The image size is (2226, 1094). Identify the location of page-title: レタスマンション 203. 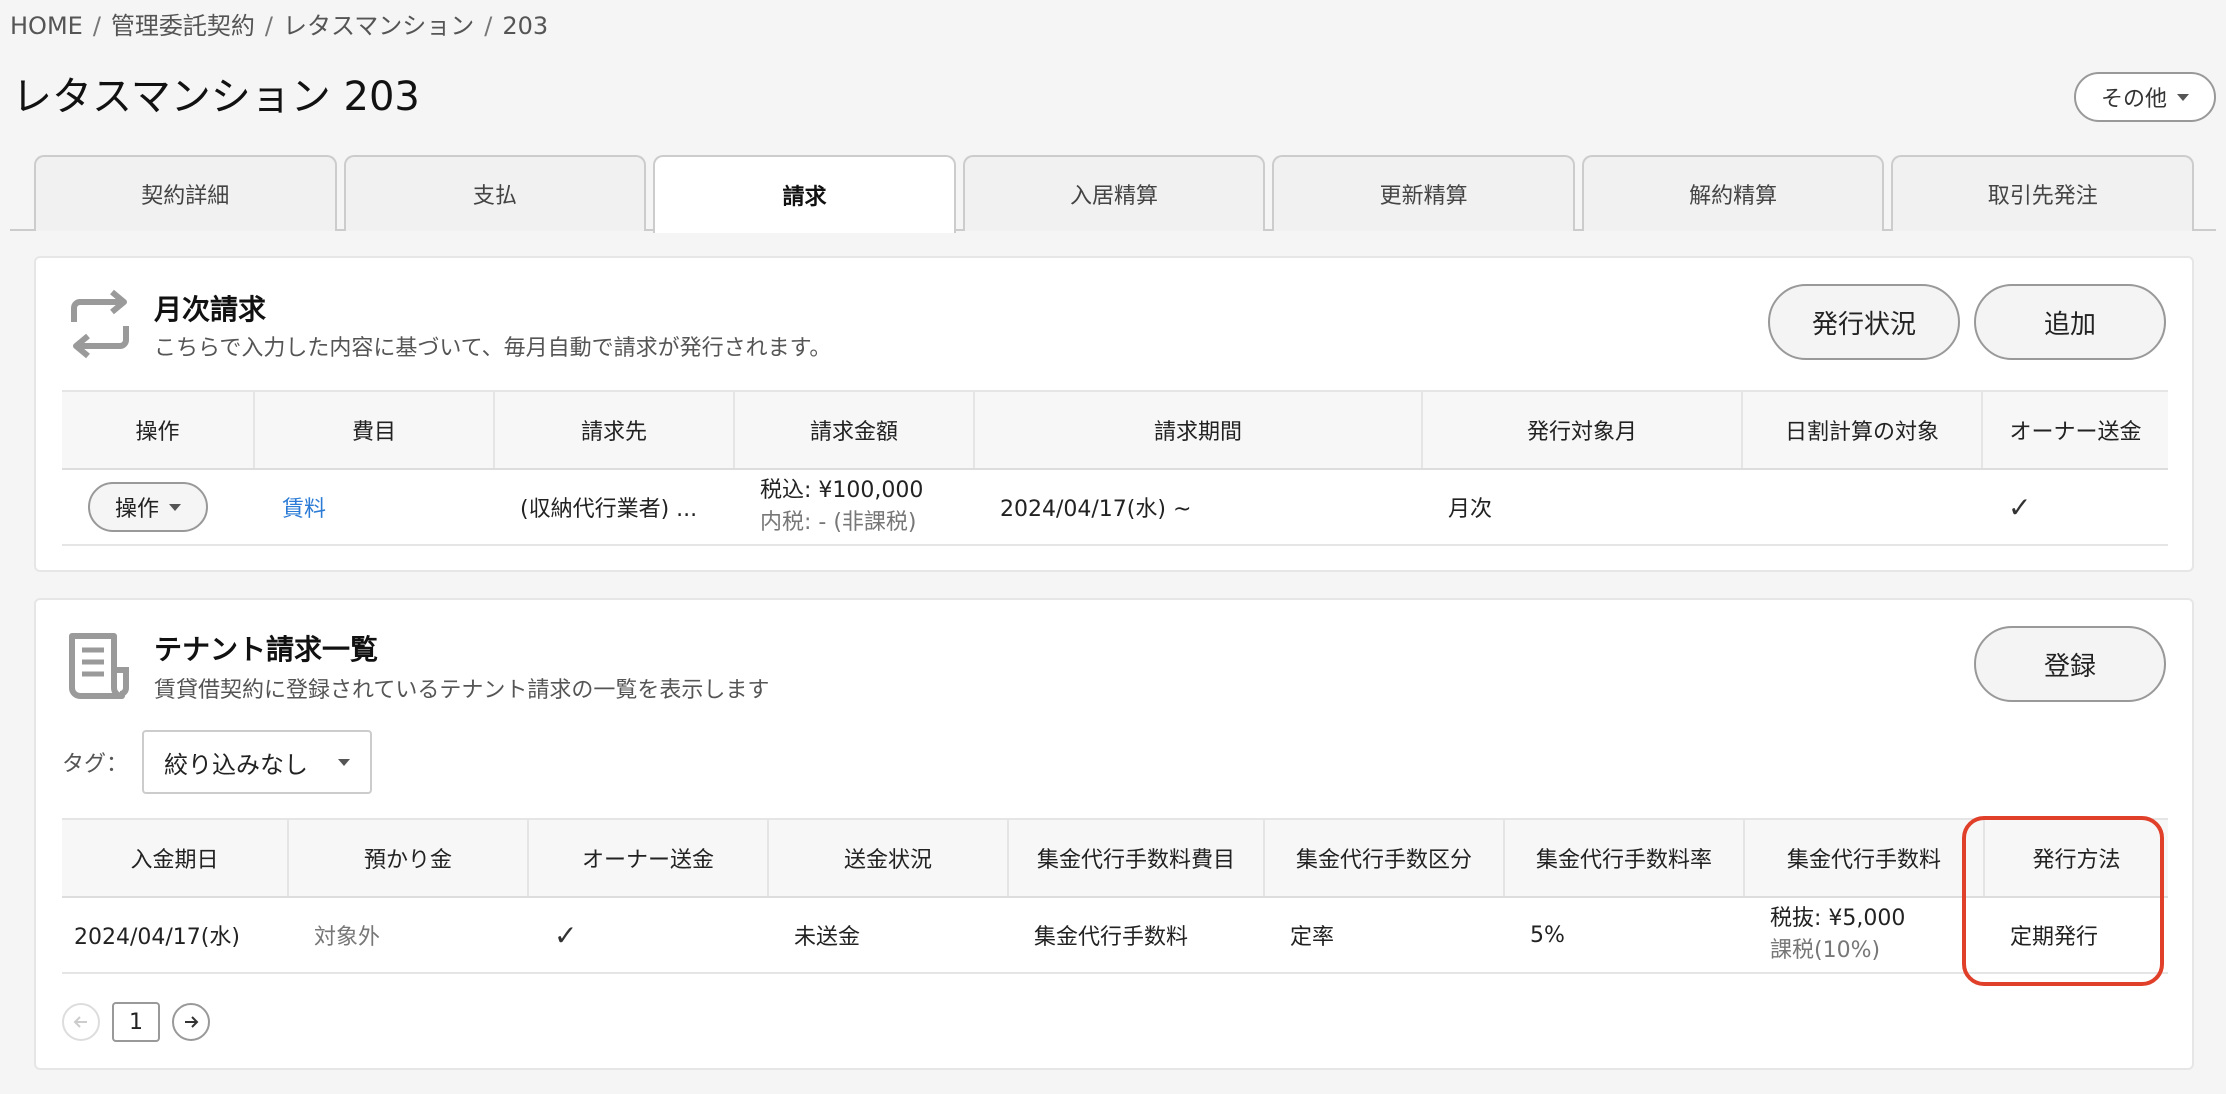
(216, 97).